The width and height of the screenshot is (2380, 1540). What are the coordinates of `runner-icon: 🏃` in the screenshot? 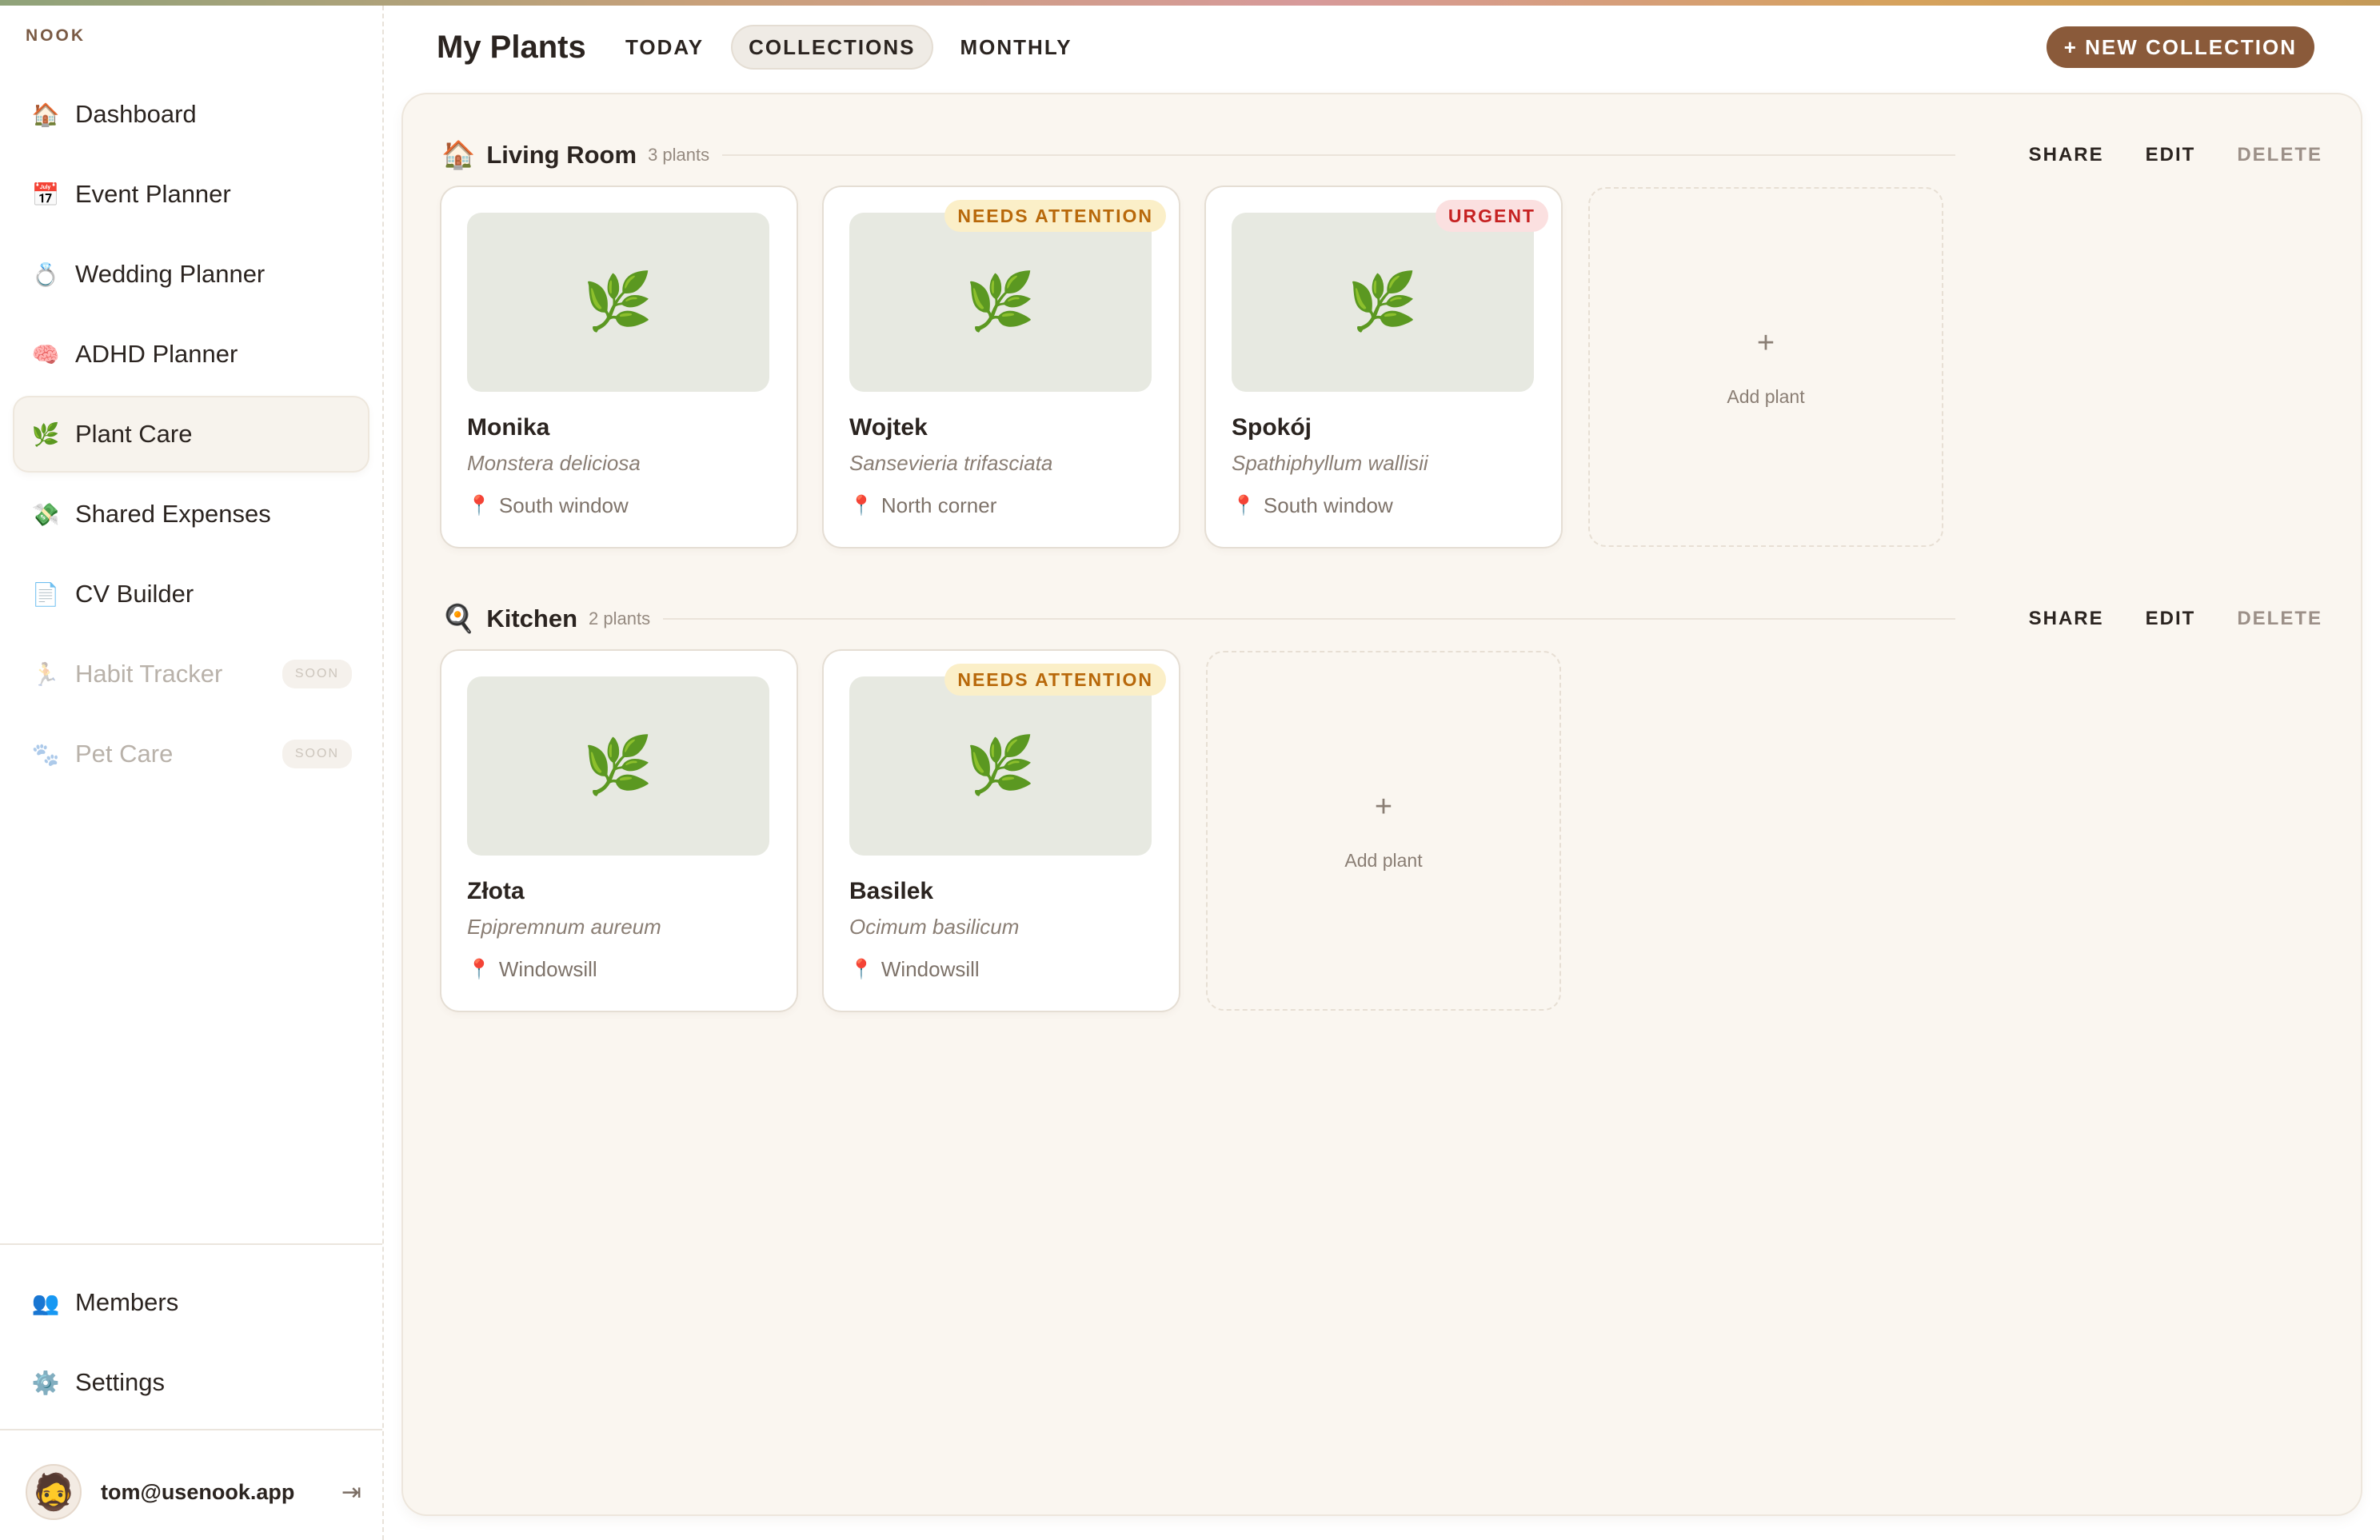 It's located at (45, 674).